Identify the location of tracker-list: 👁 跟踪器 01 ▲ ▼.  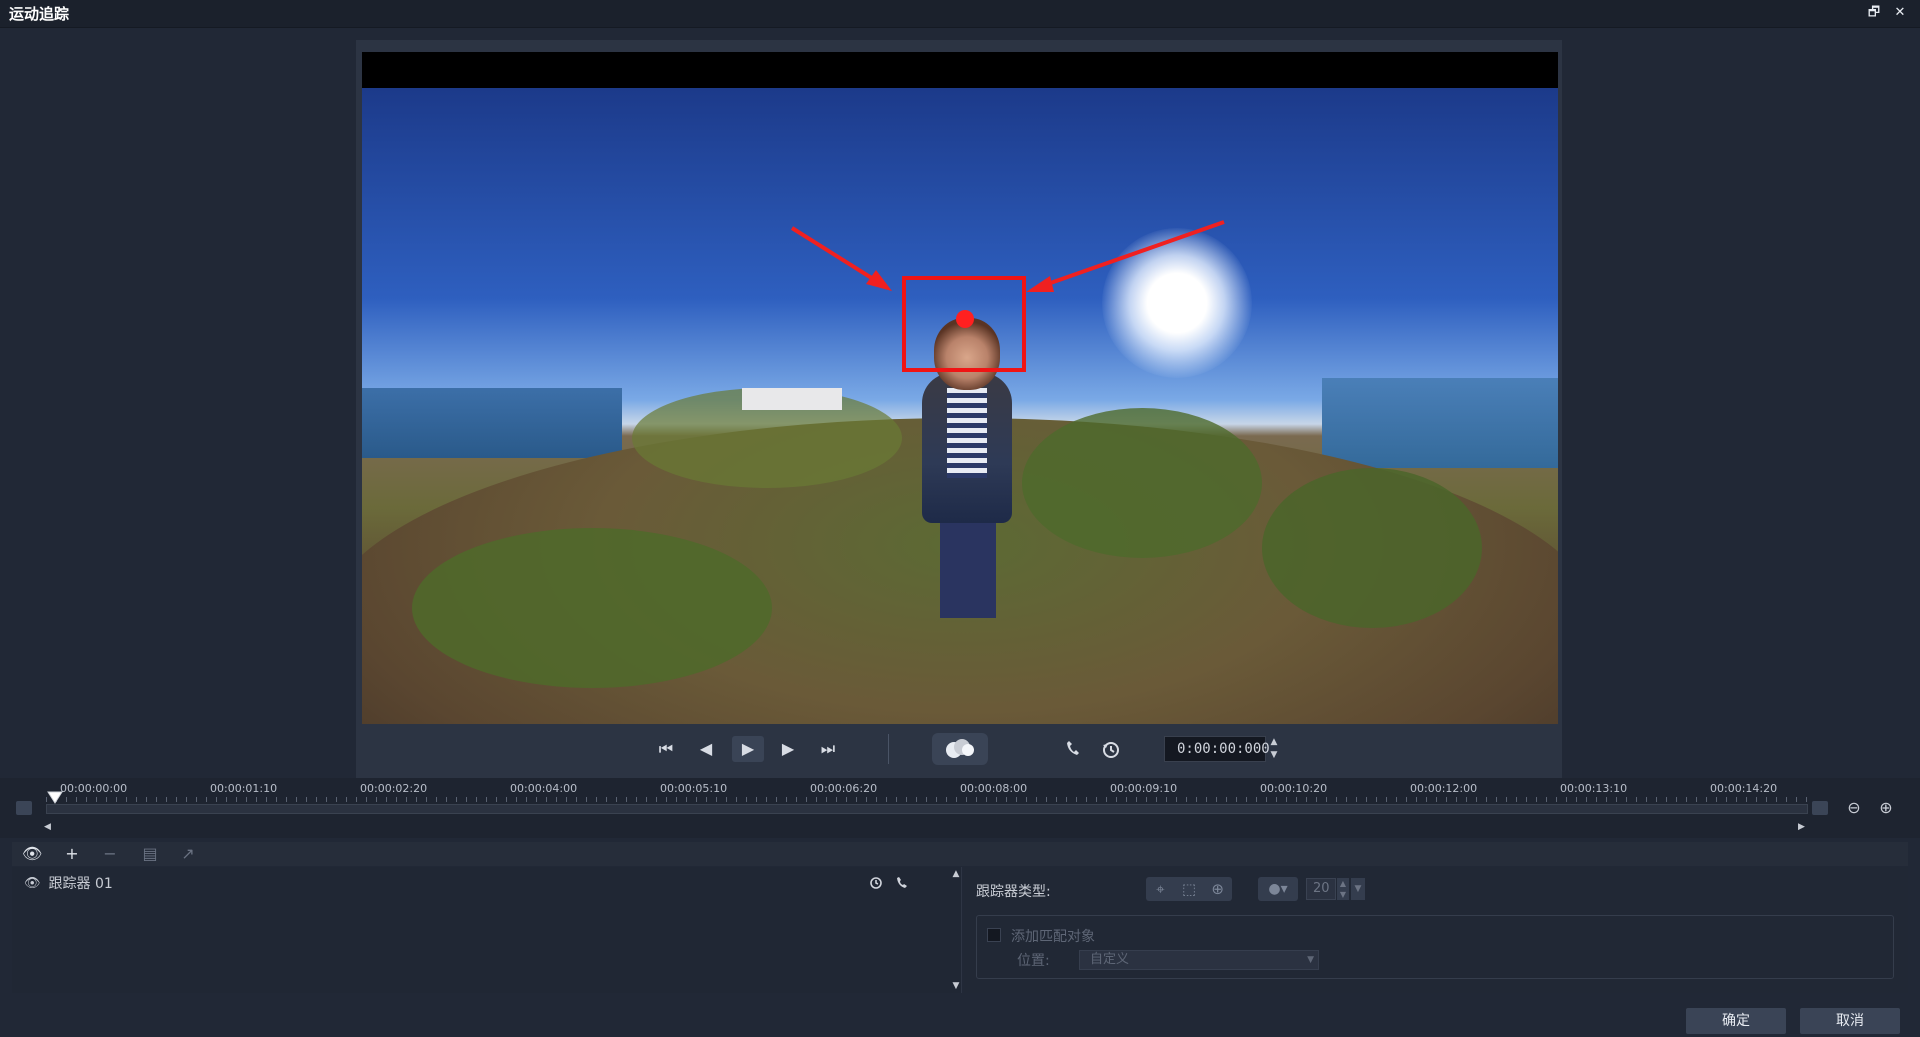
(487, 930).